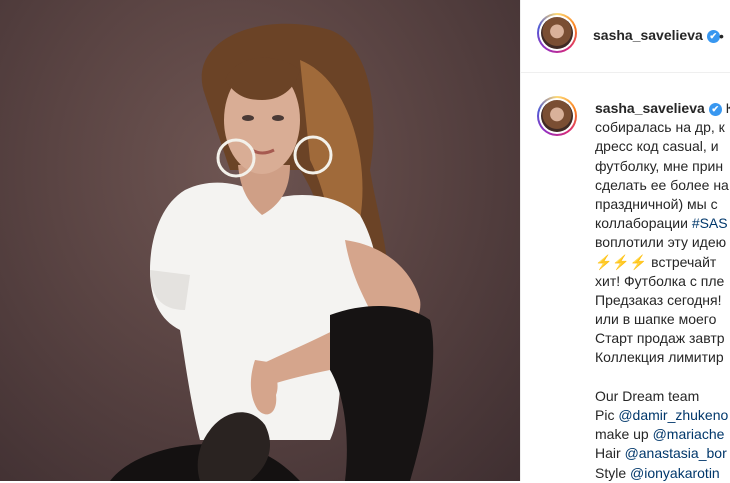 Image resolution: width=730 pixels, height=483 pixels. I want to click on caption-username-link: sasha_savelieva ✔, so click(658, 108).